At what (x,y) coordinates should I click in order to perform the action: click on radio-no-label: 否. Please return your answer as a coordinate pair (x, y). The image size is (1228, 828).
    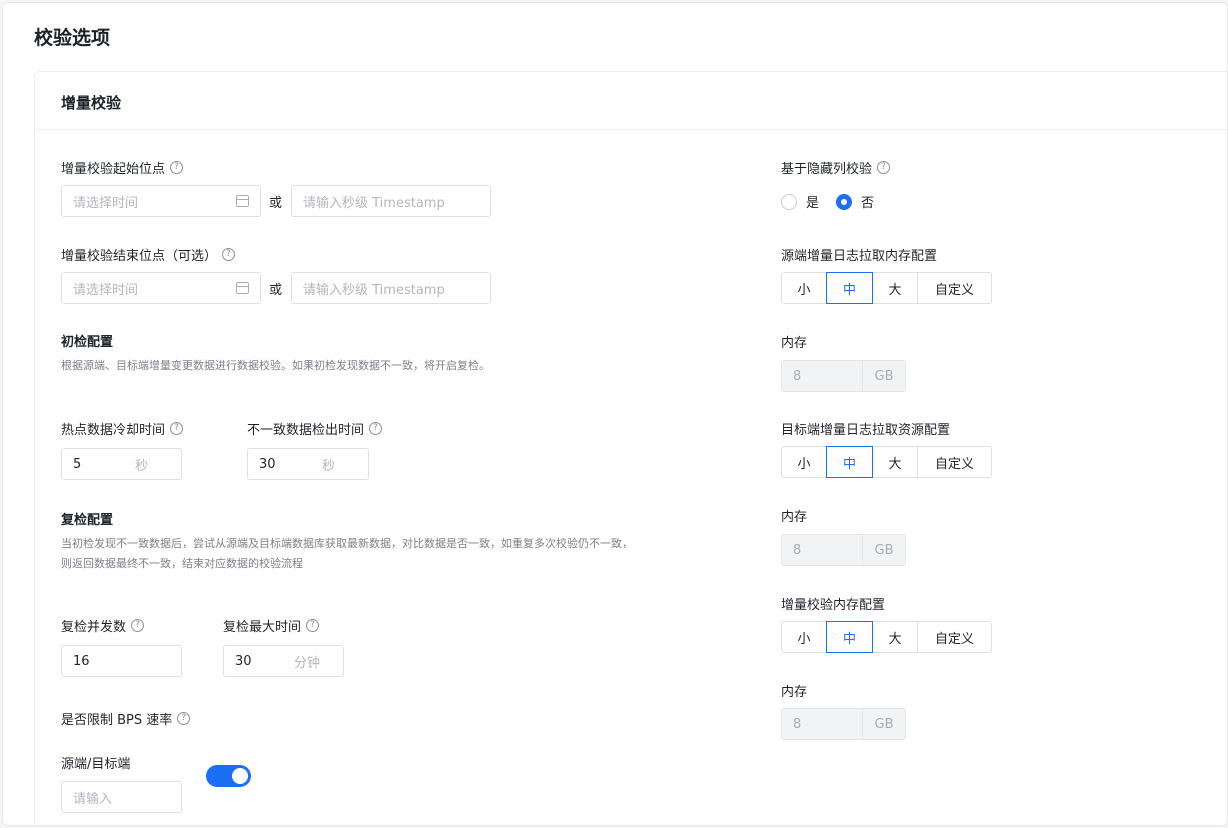
    Looking at the image, I should click on (868, 203).